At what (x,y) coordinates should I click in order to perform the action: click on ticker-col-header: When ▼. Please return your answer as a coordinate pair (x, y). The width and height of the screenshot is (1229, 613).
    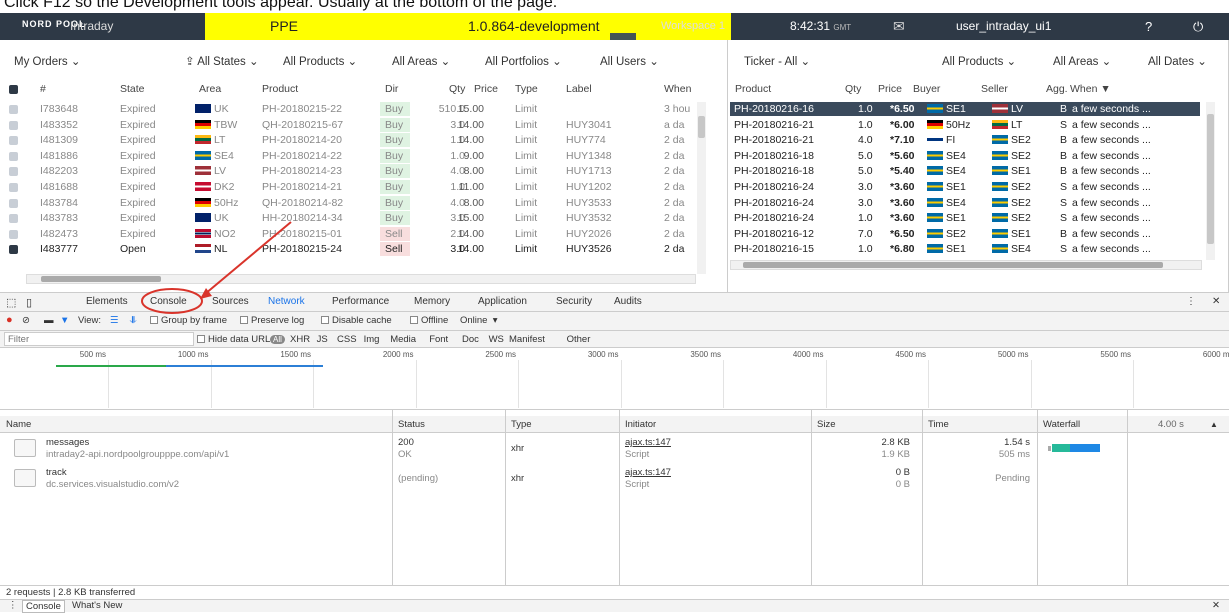
    Looking at the image, I should click on (1090, 89).